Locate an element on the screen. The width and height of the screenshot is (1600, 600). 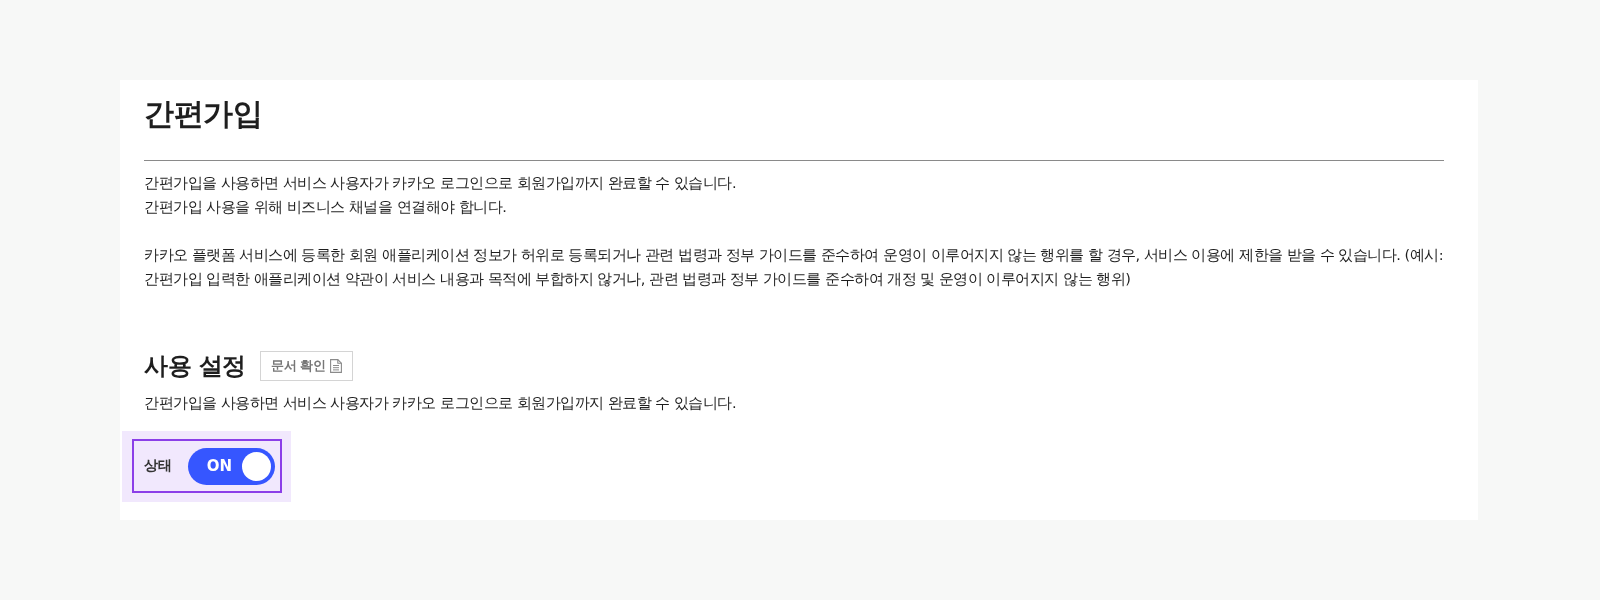
intro-text: 간편가입 사용을 위해 비즈니스 채널을 연결해야 합니다. is located at coordinates (325, 207).